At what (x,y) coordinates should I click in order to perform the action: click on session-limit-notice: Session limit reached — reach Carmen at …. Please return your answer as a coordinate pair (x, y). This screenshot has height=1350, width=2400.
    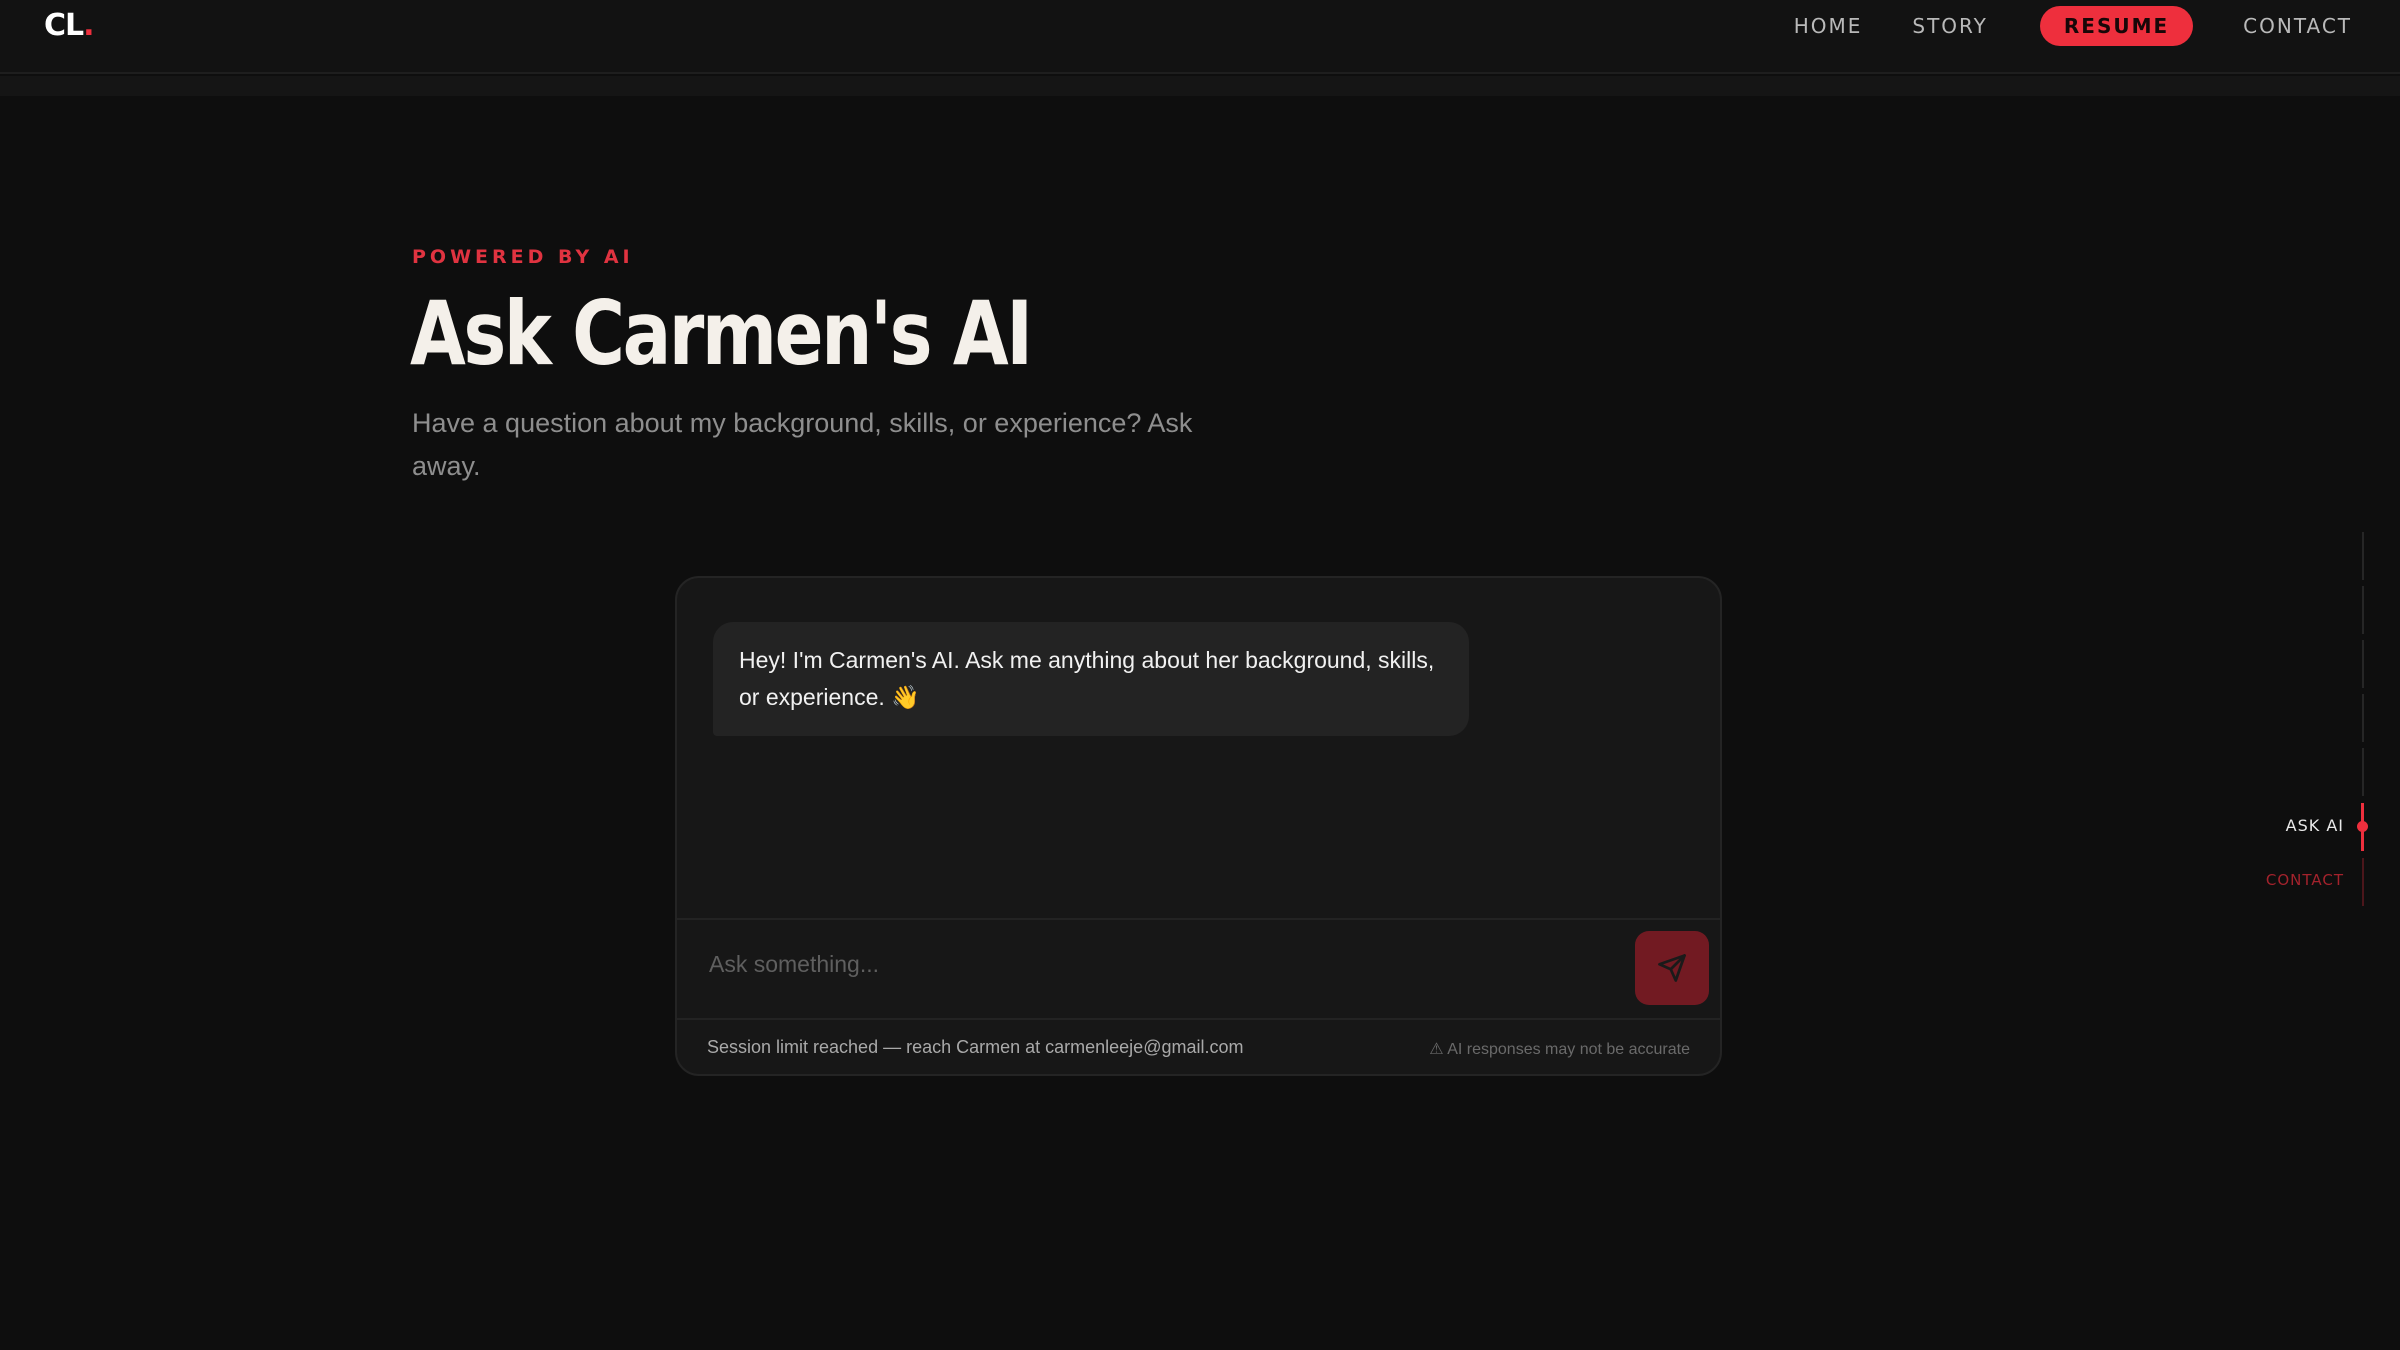
    Looking at the image, I should click on (975, 1047).